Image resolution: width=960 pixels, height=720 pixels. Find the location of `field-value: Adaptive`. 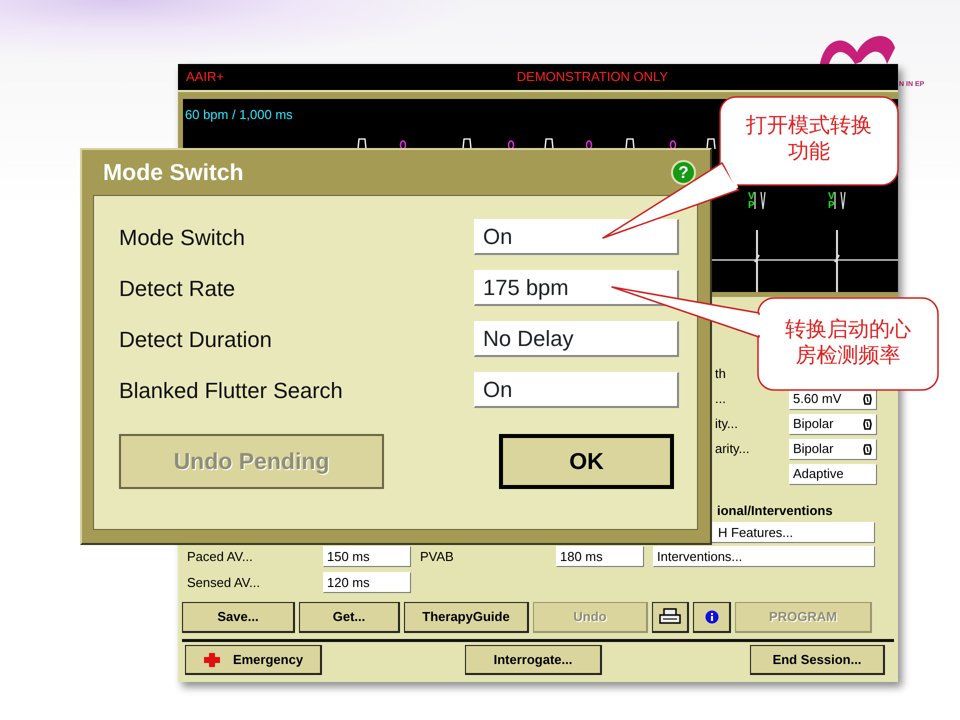

field-value: Adaptive is located at coordinates (818, 474).